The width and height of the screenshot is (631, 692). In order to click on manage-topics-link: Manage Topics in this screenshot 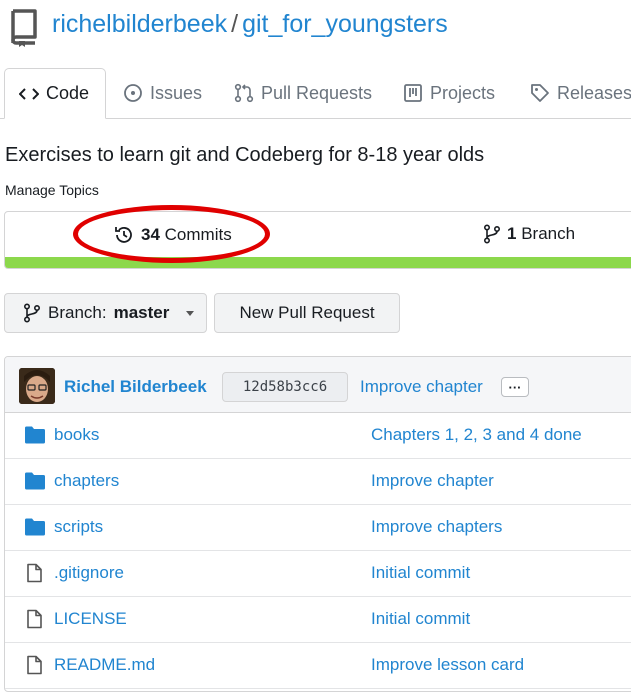, I will do `click(52, 190)`.